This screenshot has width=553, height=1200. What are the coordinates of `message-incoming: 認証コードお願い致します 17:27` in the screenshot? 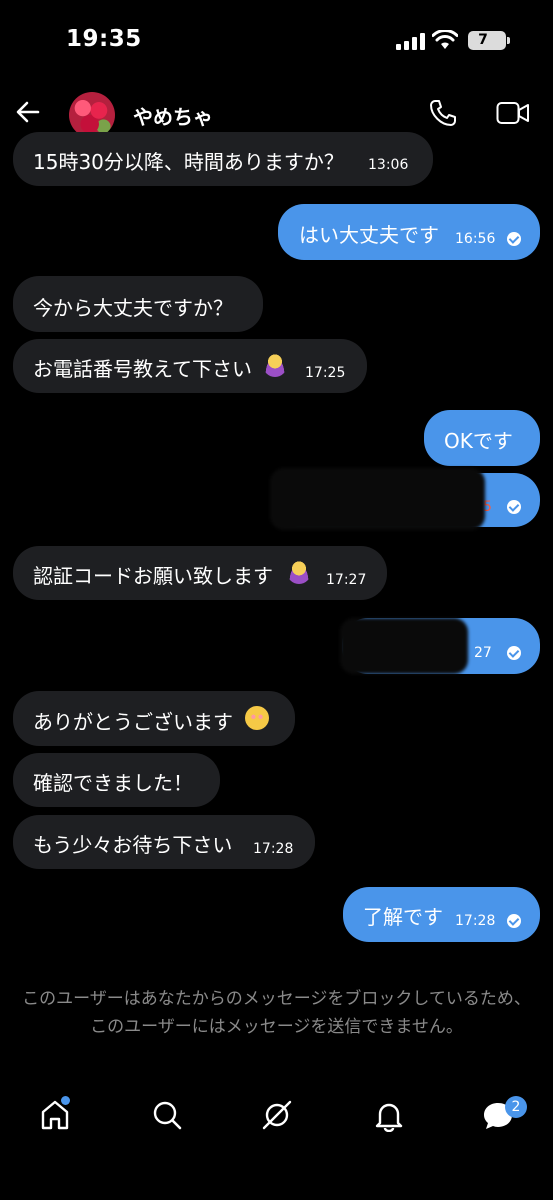 It's located at (200, 573).